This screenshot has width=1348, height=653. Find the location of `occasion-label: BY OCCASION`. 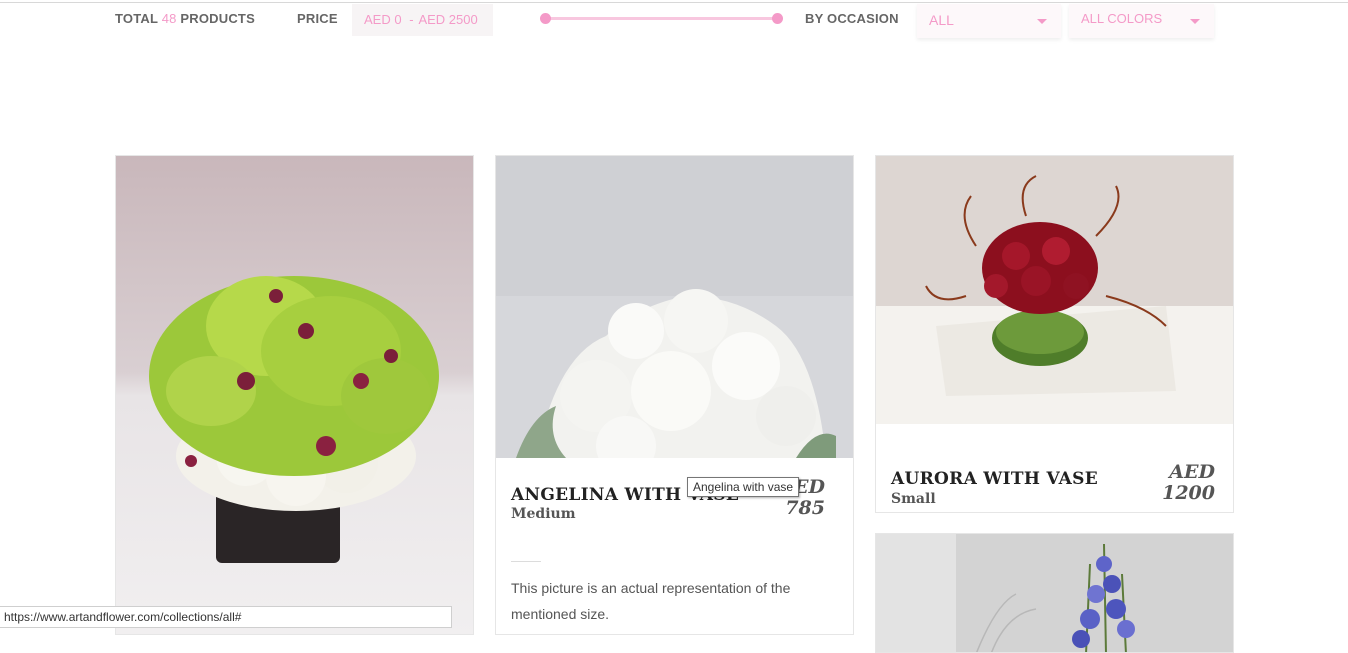

occasion-label: BY OCCASION is located at coordinates (852, 18).